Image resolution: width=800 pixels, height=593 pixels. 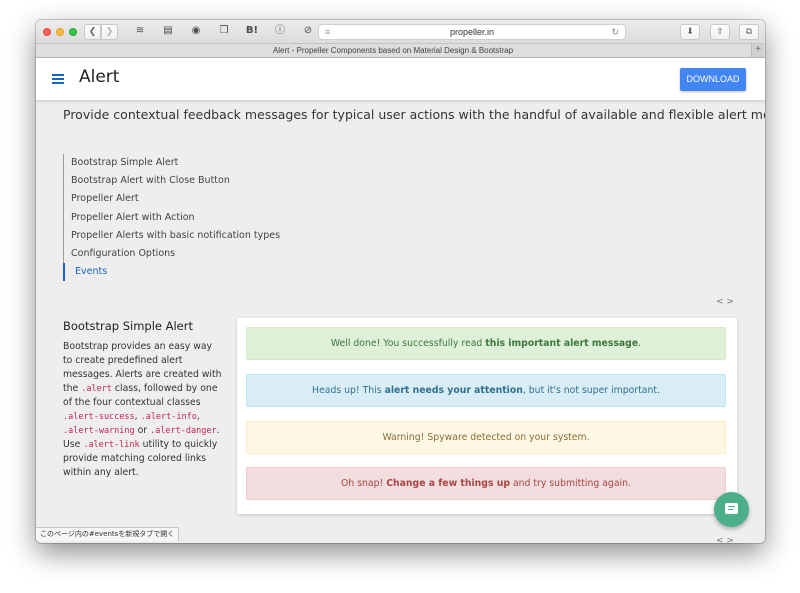 I want to click on tabs-overview-icon: ⧉, so click(x=749, y=32).